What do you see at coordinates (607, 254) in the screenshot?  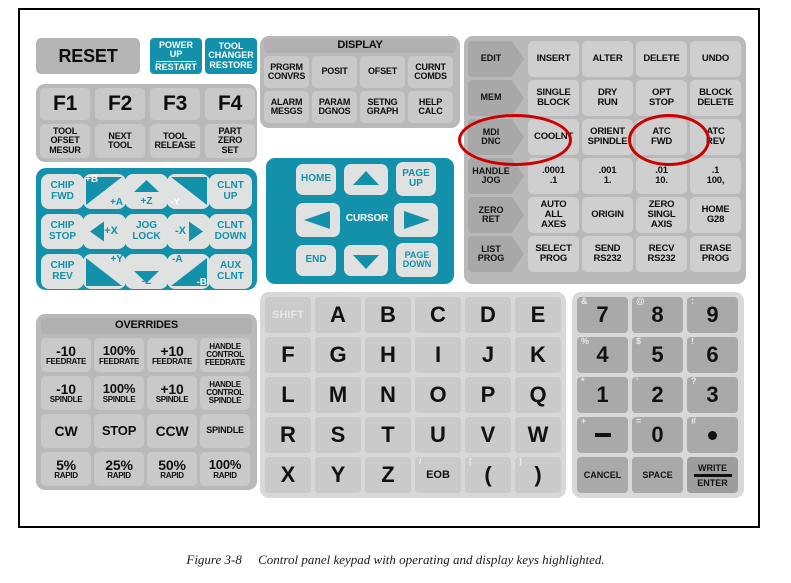 I see `function-key-send-rs232: SEND RS232` at bounding box center [607, 254].